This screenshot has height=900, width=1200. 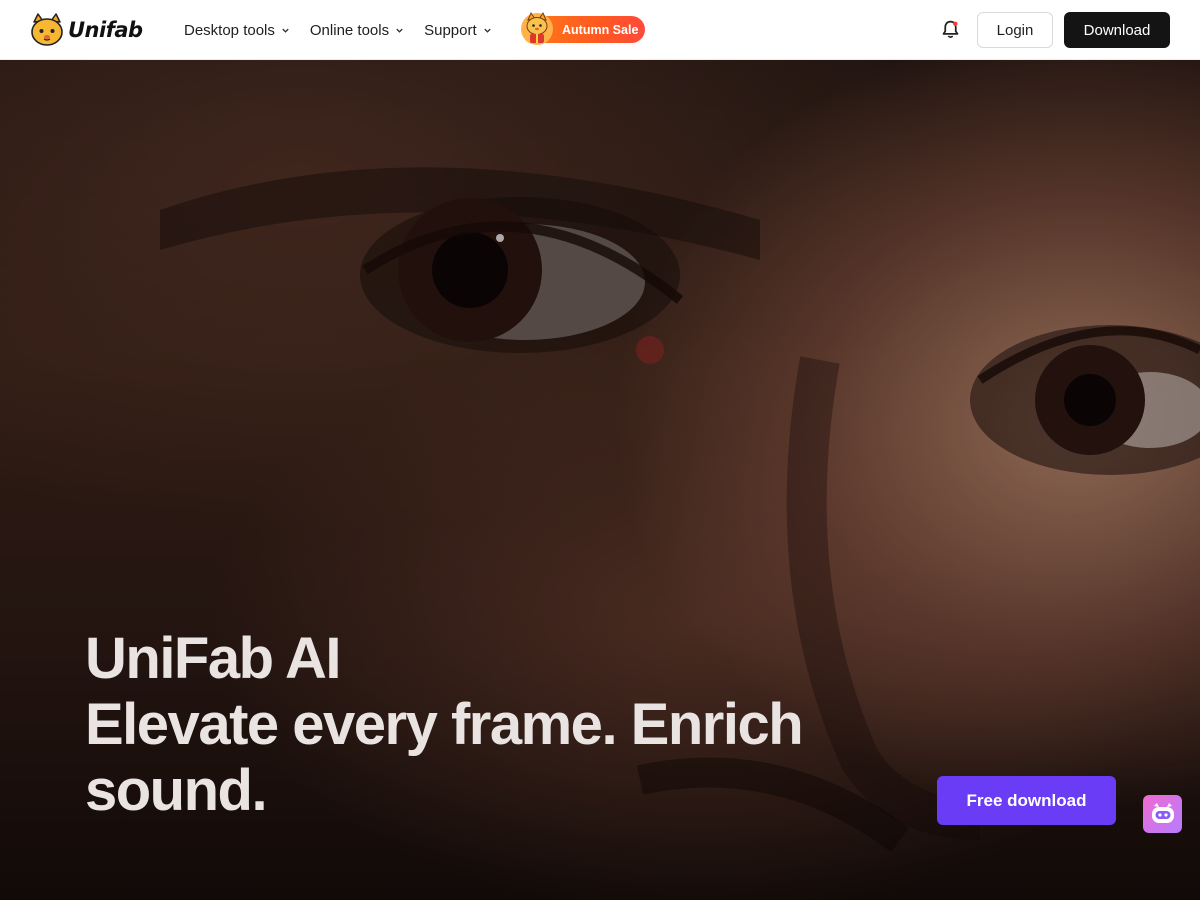 I want to click on main-nav: Desktop tools Online tools Support, so click(x=348, y=30).